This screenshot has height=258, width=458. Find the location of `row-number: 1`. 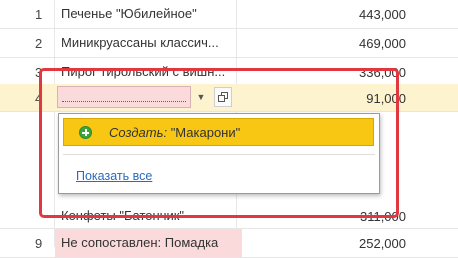

row-number: 1 is located at coordinates (39, 14).